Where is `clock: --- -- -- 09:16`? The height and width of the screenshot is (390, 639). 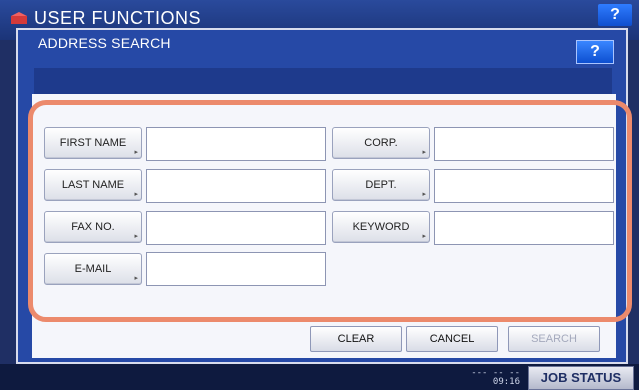 clock: --- -- -- 09:16 is located at coordinates (493, 378).